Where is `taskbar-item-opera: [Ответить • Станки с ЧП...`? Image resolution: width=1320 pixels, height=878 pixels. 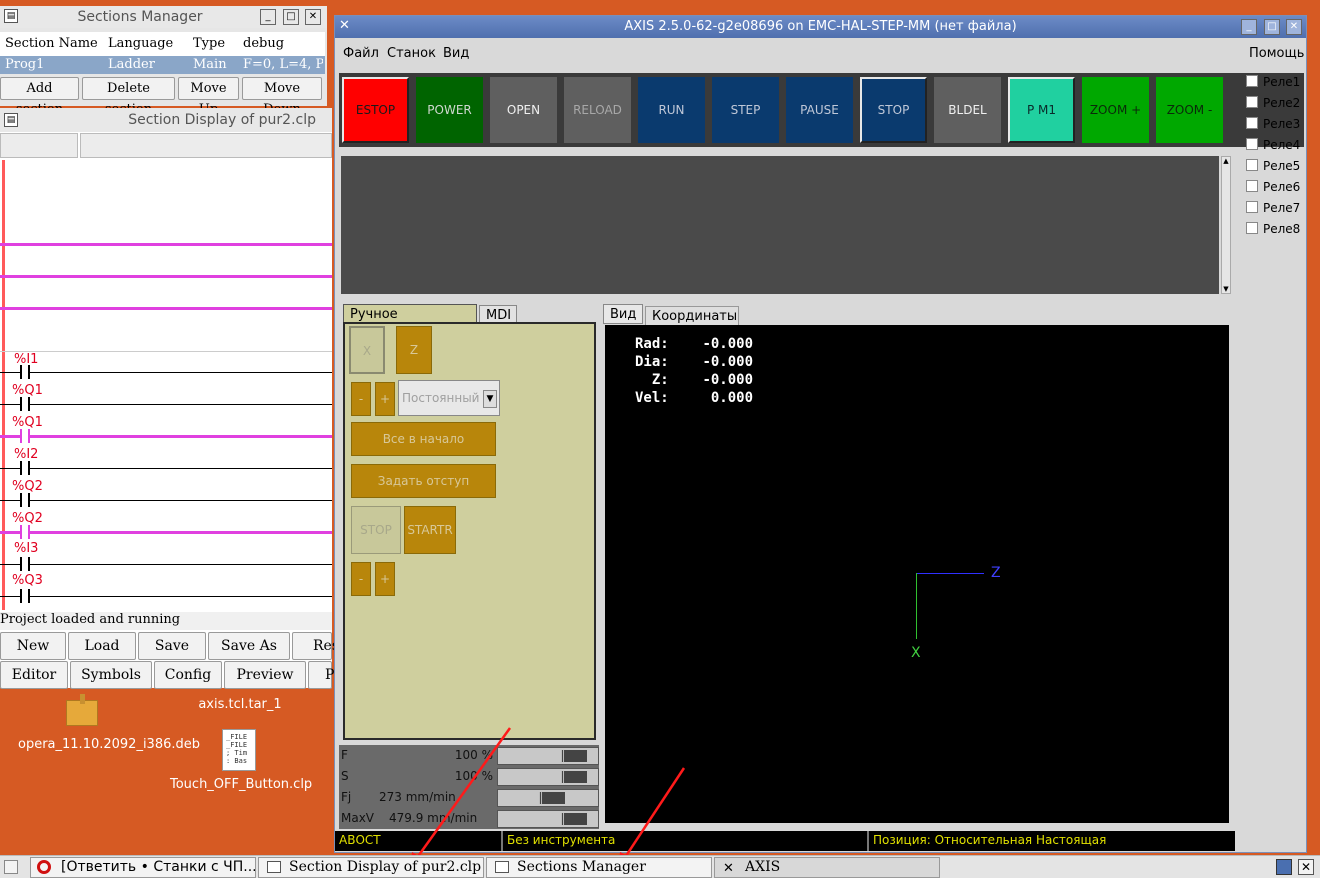 taskbar-item-opera: [Ответить • Станки с ЧП... is located at coordinates (143, 867).